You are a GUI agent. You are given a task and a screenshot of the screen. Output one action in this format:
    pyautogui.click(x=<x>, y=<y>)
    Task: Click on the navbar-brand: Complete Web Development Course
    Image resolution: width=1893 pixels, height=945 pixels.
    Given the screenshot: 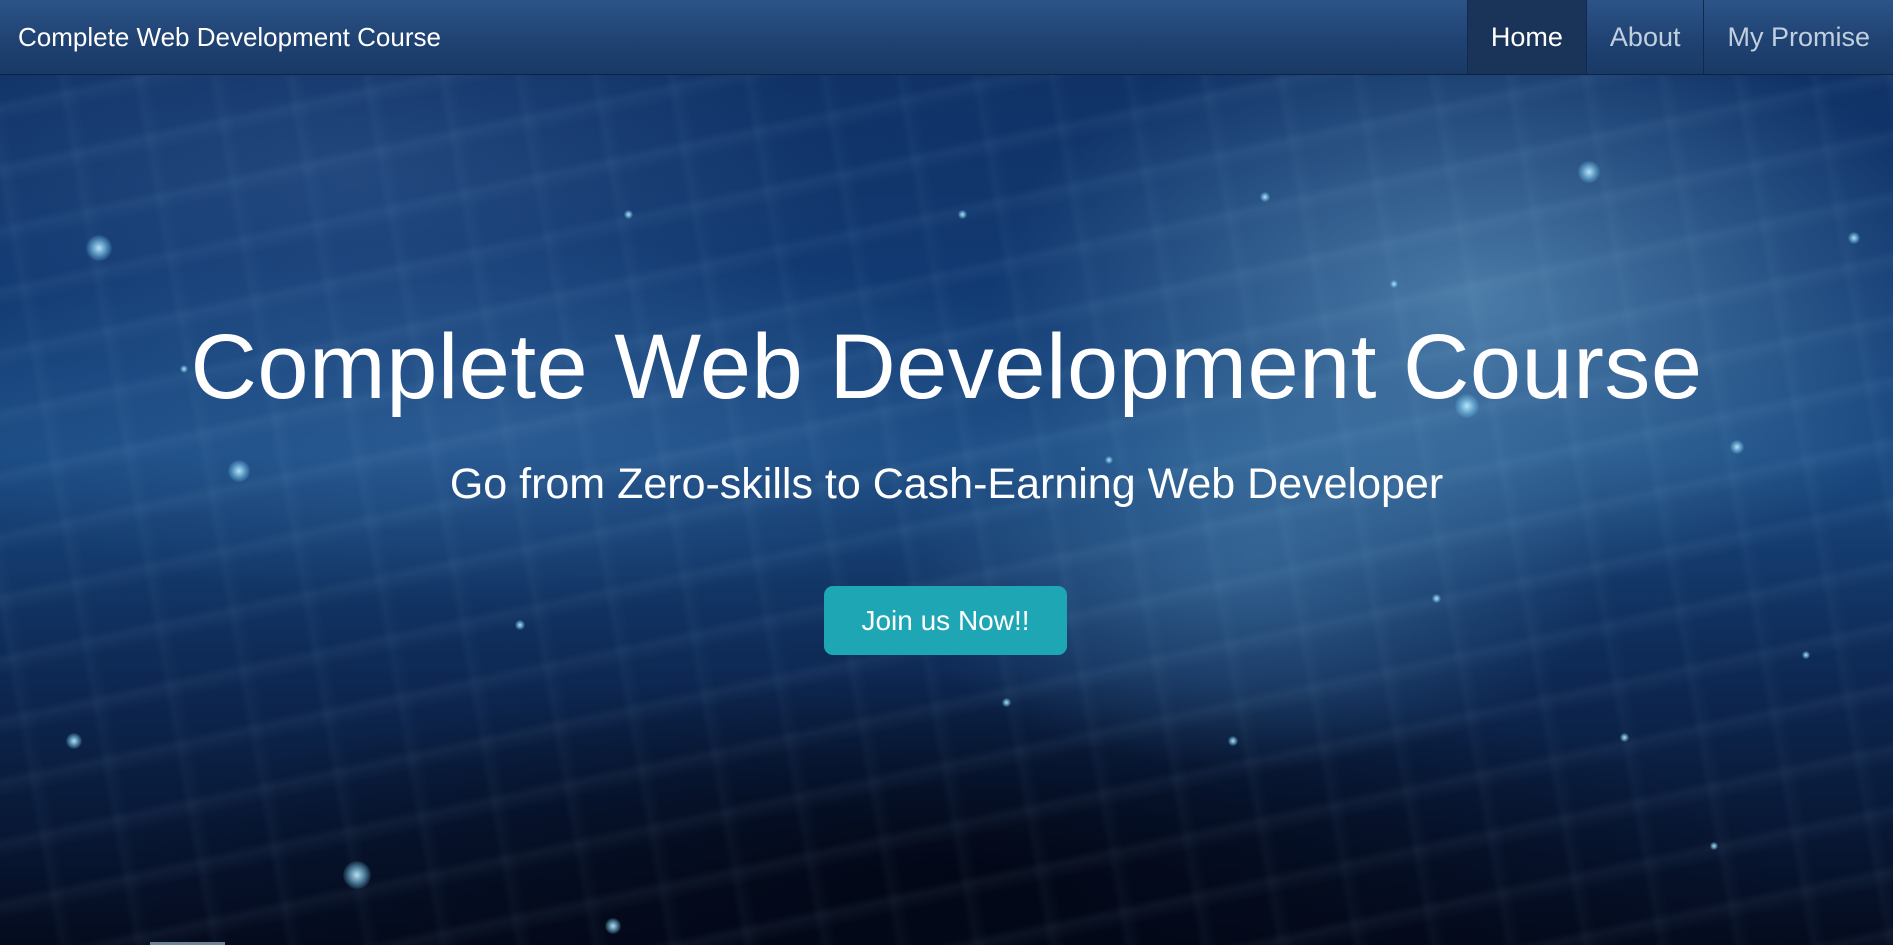 What is the action you would take?
    pyautogui.click(x=229, y=37)
    